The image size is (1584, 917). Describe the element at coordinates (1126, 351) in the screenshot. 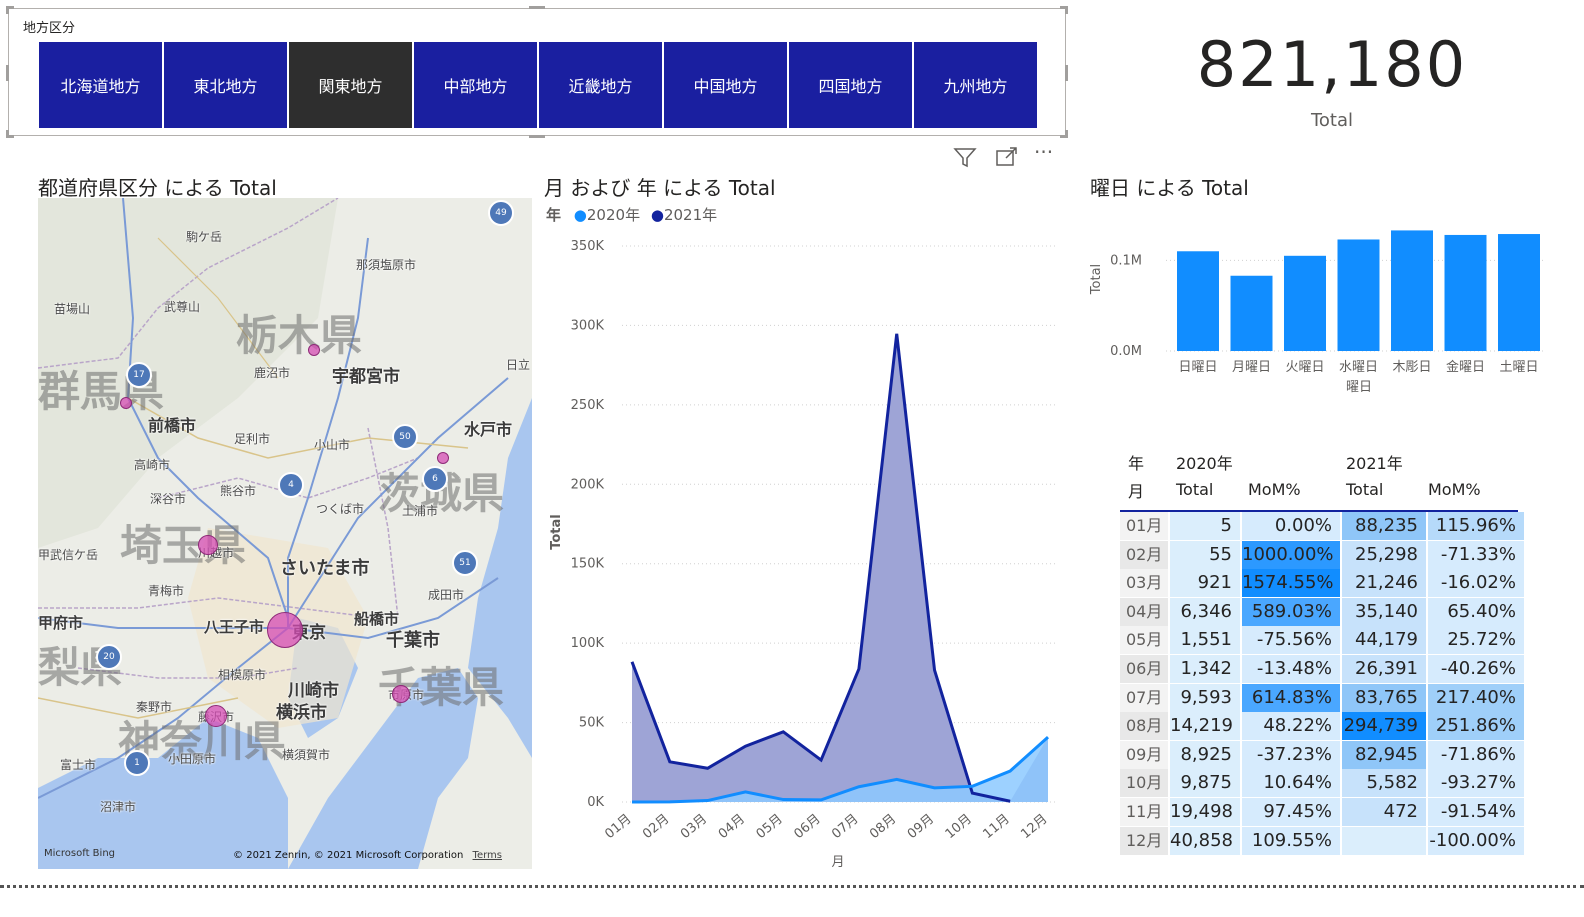

I see `y-tick-label: 0.0M` at that location.